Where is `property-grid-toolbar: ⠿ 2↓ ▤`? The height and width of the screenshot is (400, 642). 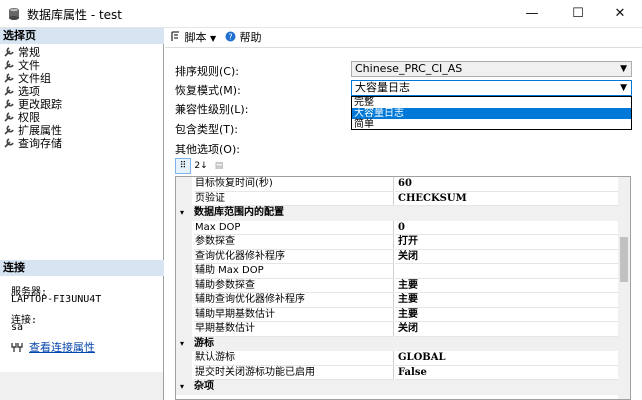 property-grid-toolbar: ⠿ 2↓ ▤ is located at coordinates (205, 166).